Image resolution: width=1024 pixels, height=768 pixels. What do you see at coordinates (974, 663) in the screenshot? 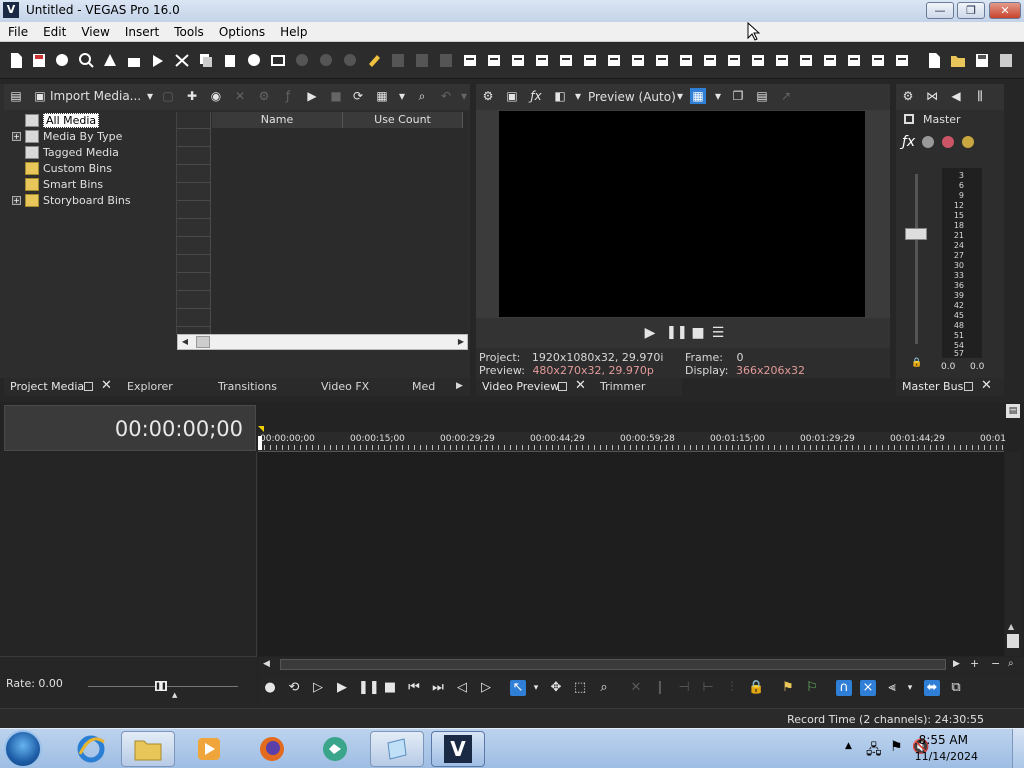
I see `zoom-in-icon: +` at bounding box center [974, 663].